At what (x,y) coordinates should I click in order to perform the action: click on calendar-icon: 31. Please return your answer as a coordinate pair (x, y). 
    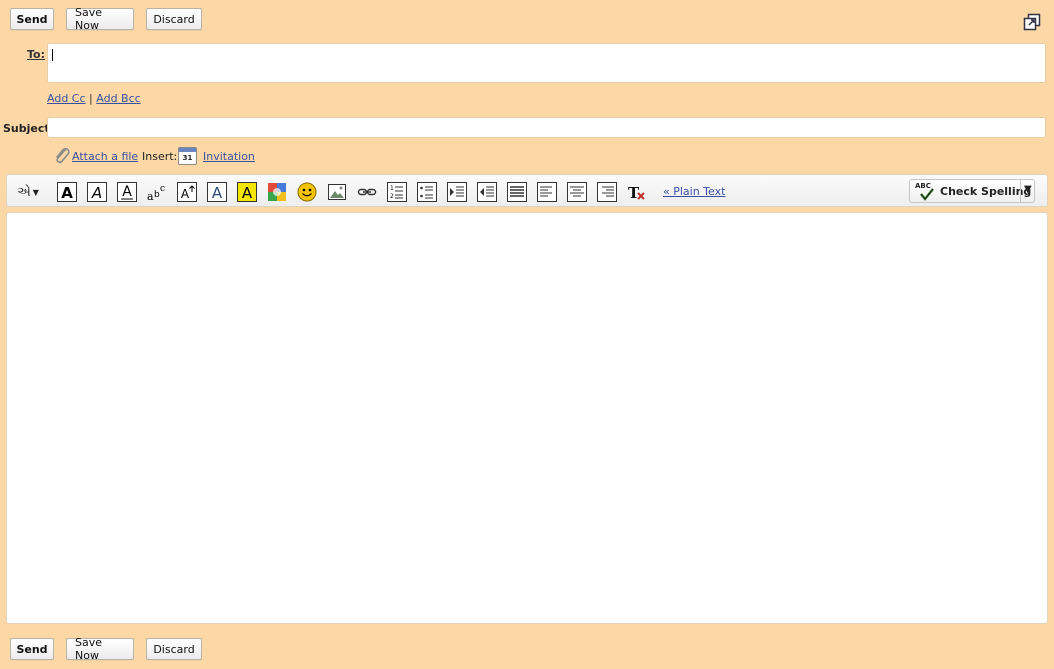
    Looking at the image, I should click on (187, 156).